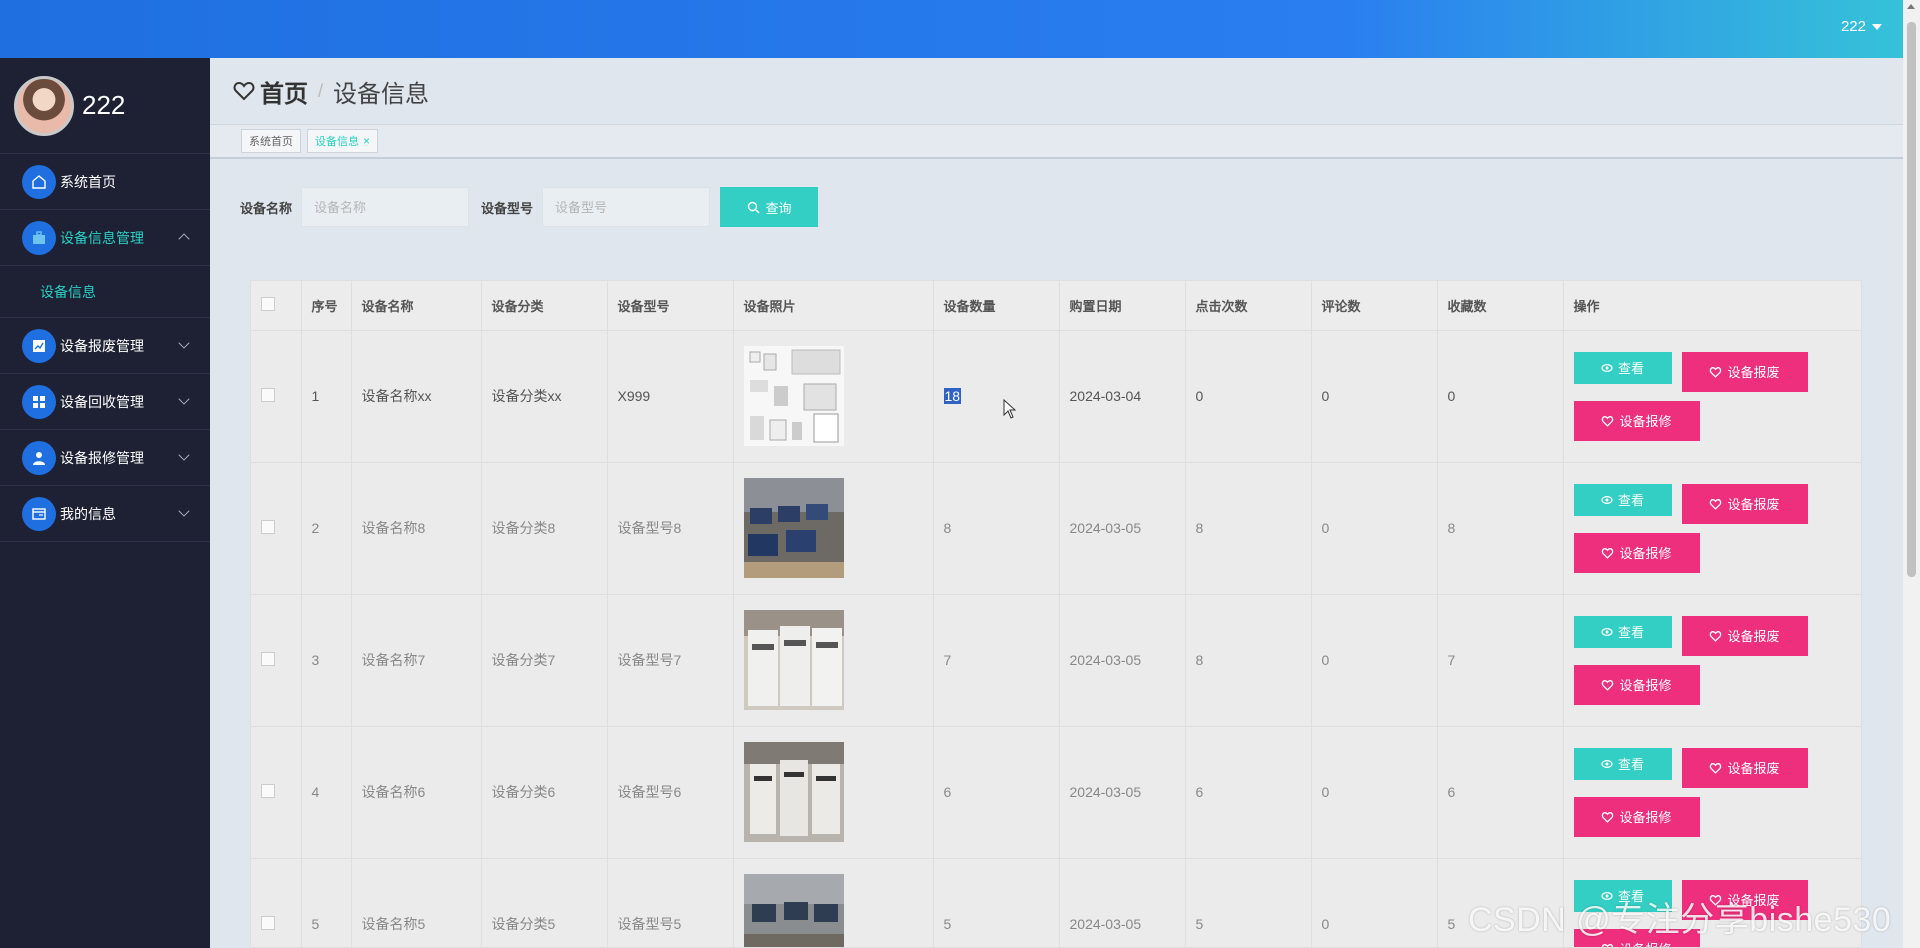  Describe the element at coordinates (416, 306) in the screenshot. I see `column-header: 设备名称` at that location.